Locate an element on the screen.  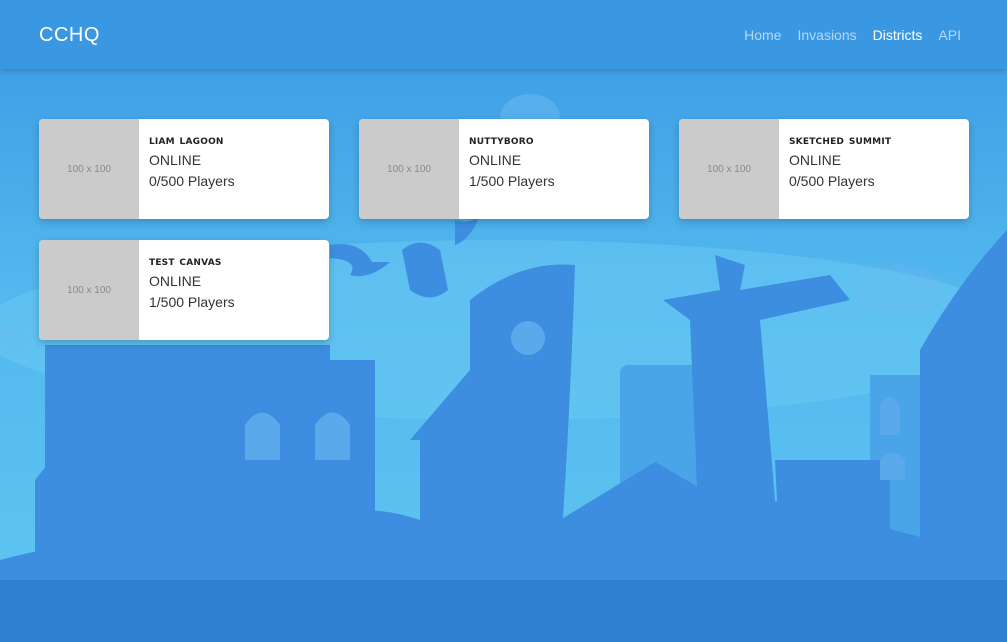
district-name: Test Canvas is located at coordinates (185, 261).